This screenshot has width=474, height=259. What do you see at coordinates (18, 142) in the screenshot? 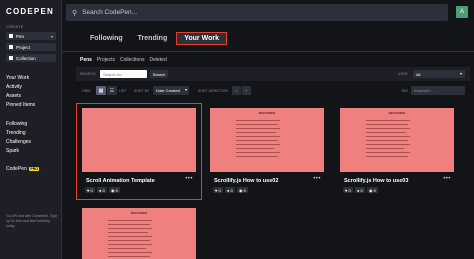
I see `sidebar-item-challenges: Challenges` at bounding box center [18, 142].